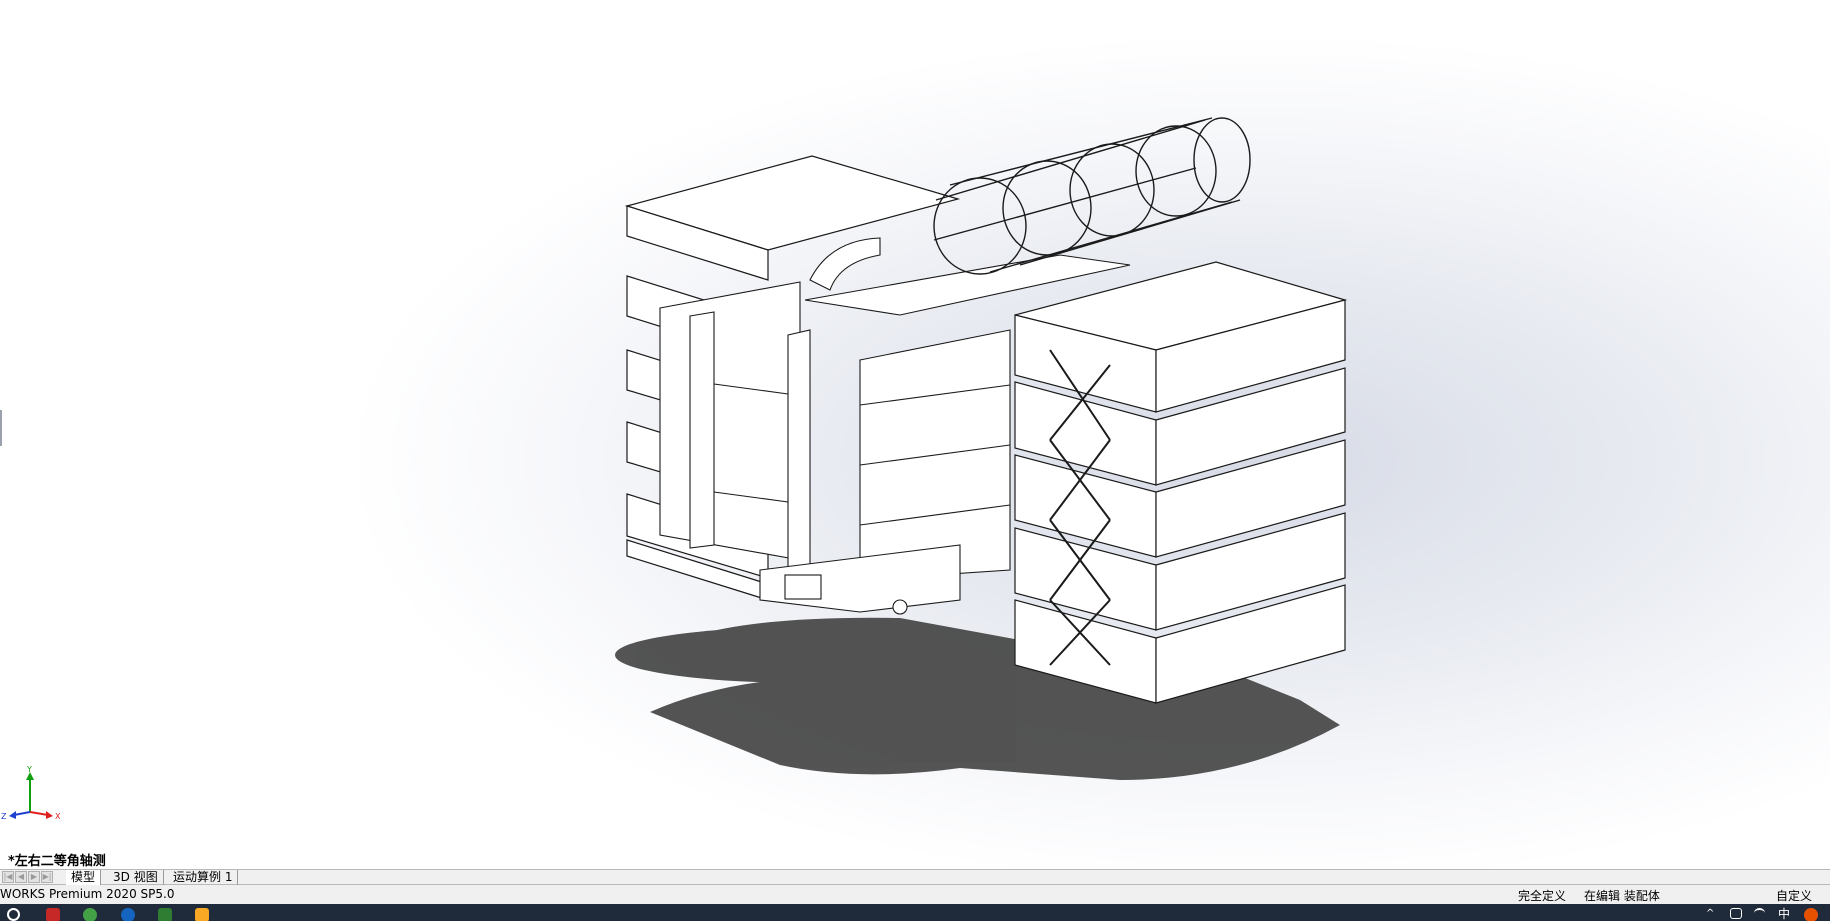  What do you see at coordinates (29, 769) in the screenshot?
I see `triad-y-label: Y` at bounding box center [29, 769].